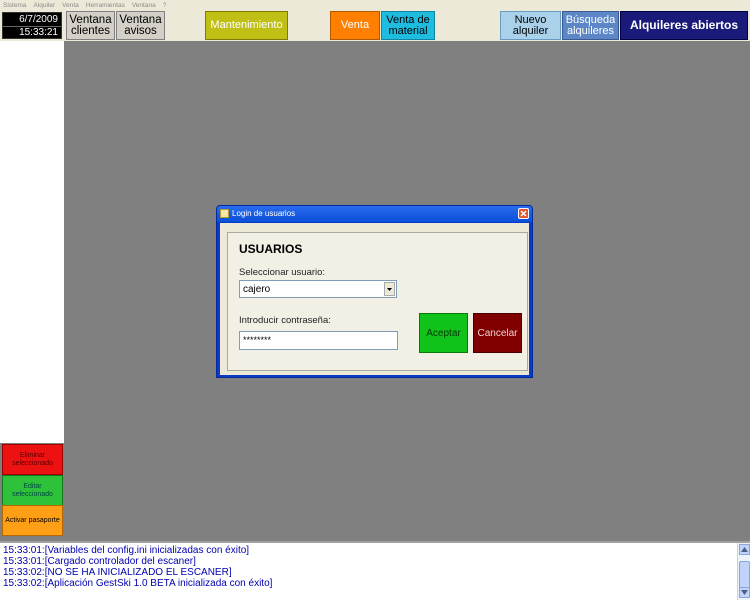 The height and width of the screenshot is (600, 750). What do you see at coordinates (224, 213) in the screenshot?
I see `window-icon` at bounding box center [224, 213].